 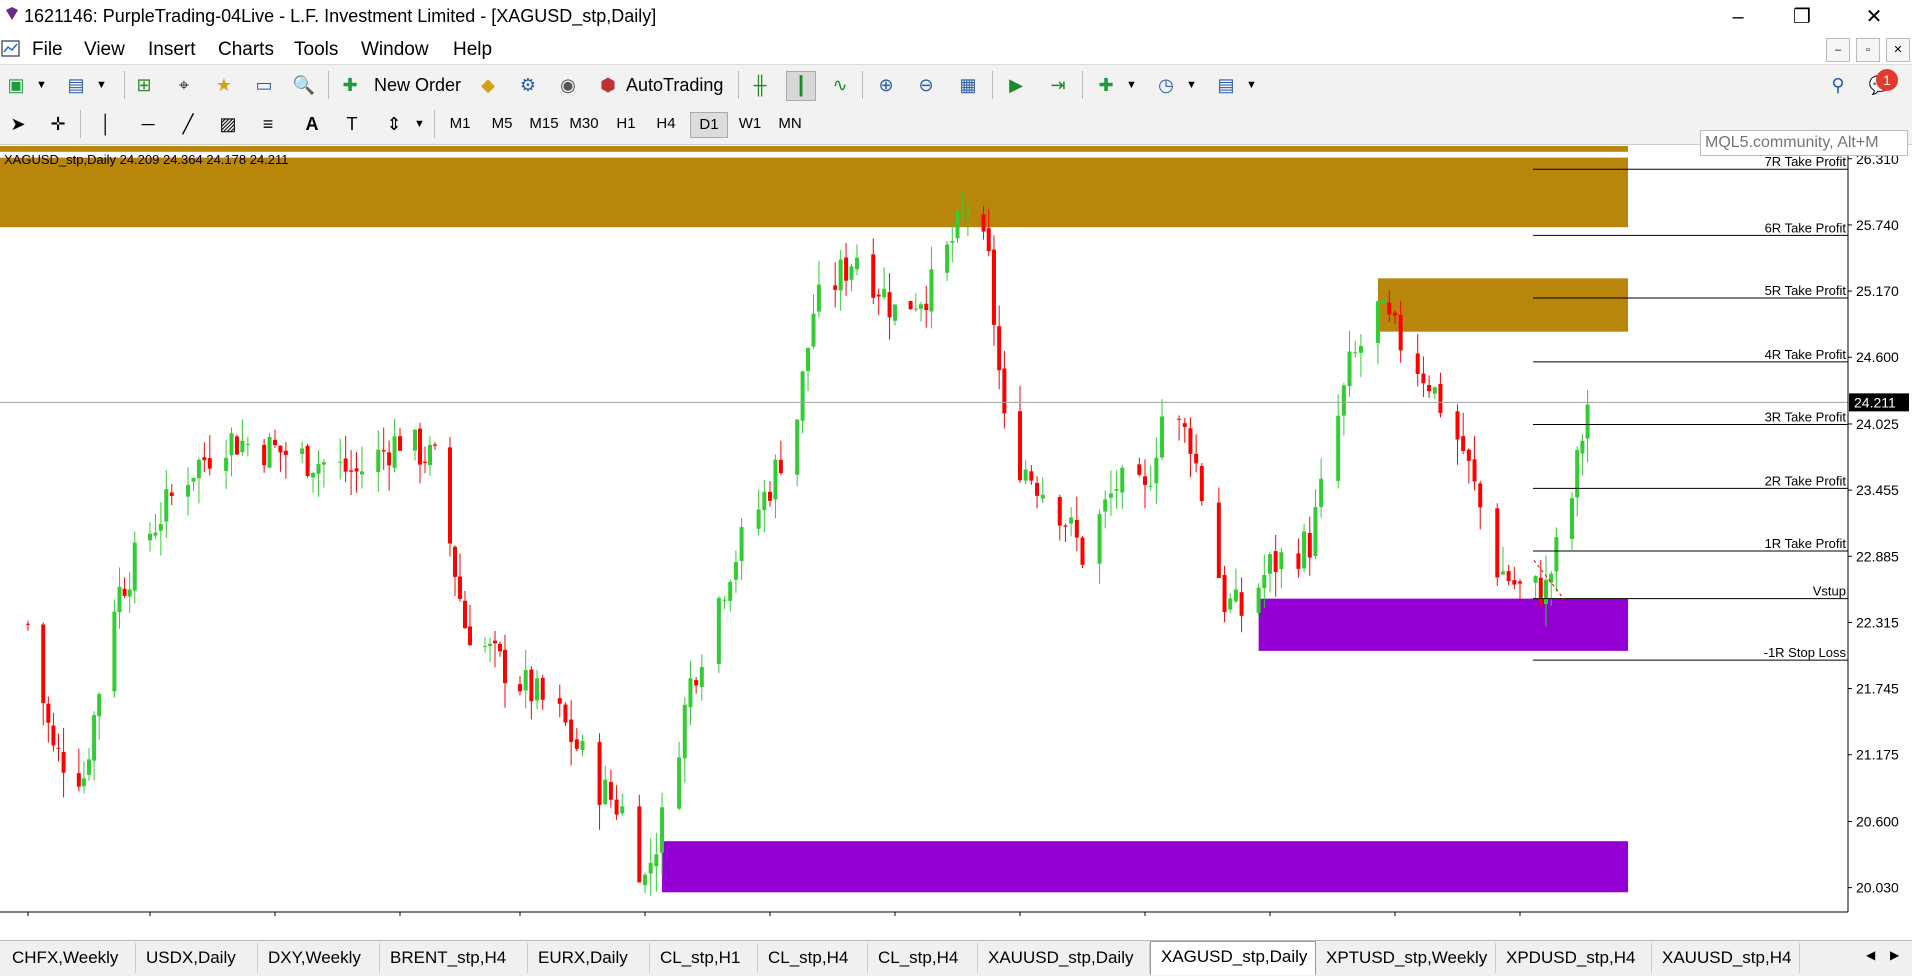 What do you see at coordinates (1802, 17) in the screenshot?
I see `maximize-button: ❐` at bounding box center [1802, 17].